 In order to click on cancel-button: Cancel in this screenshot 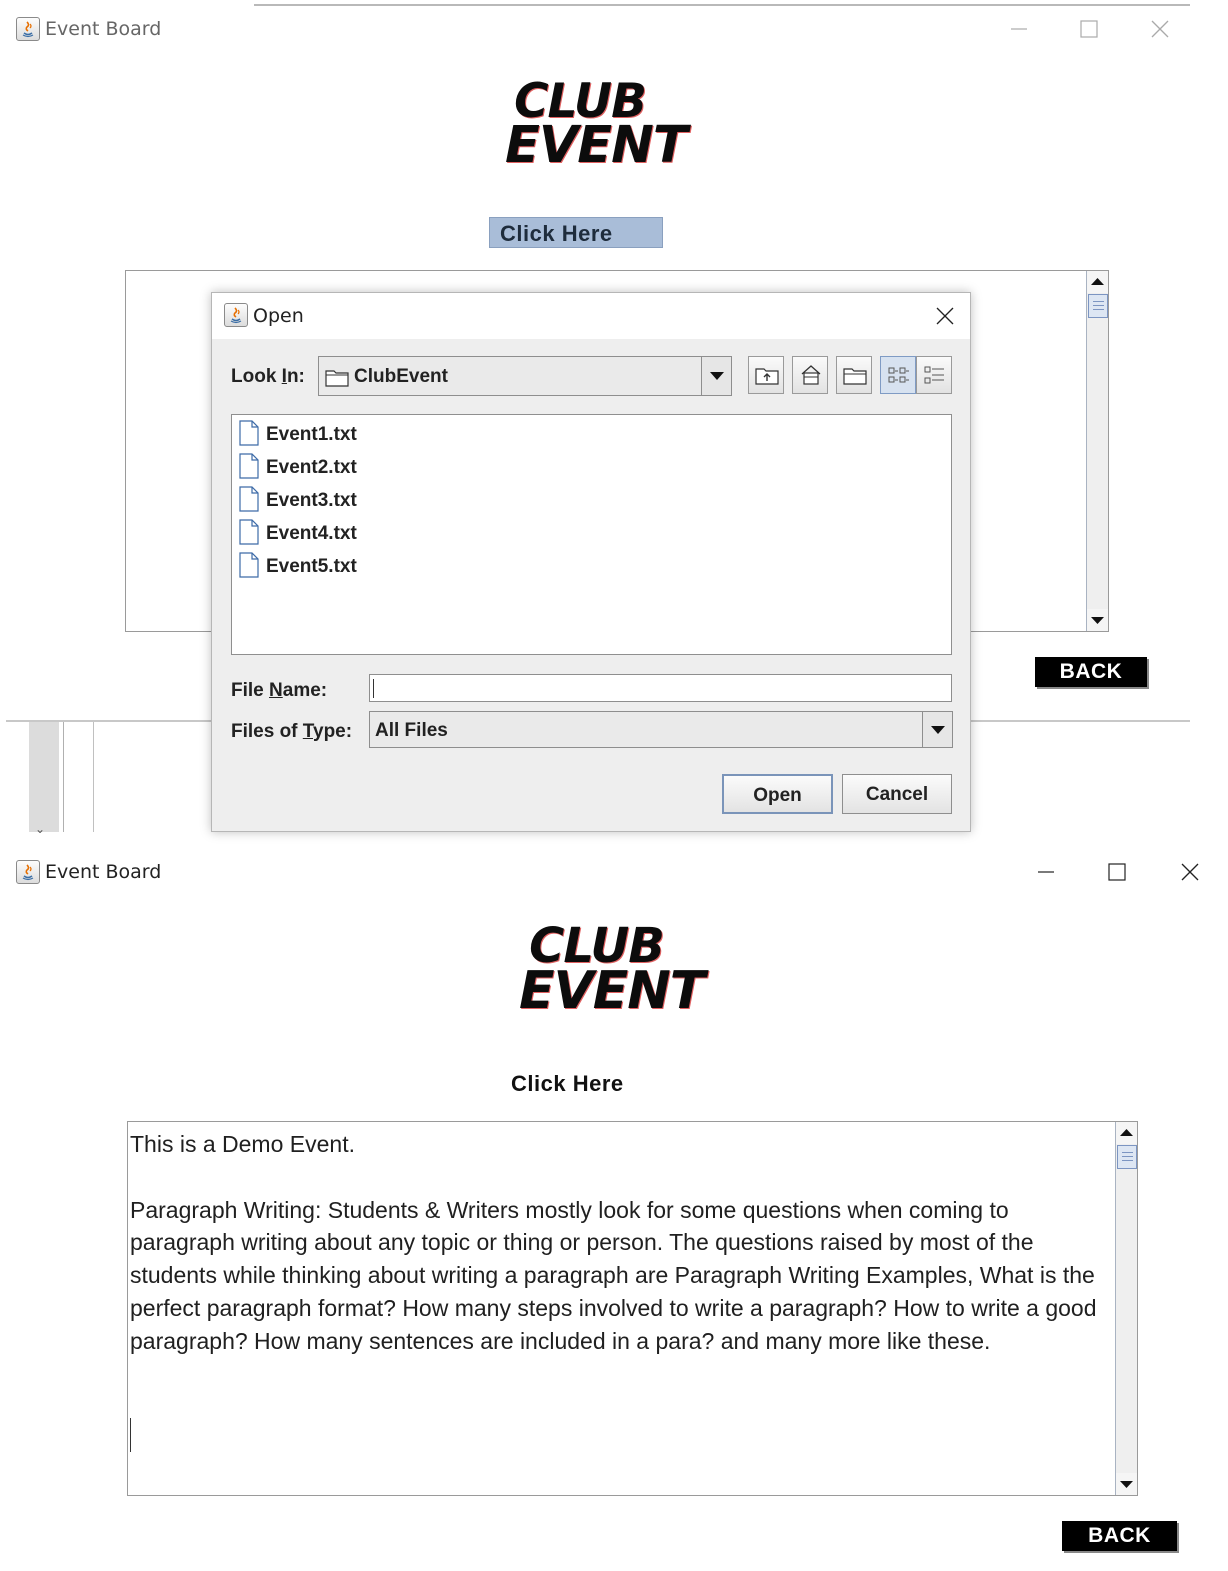, I will do `click(897, 794)`.